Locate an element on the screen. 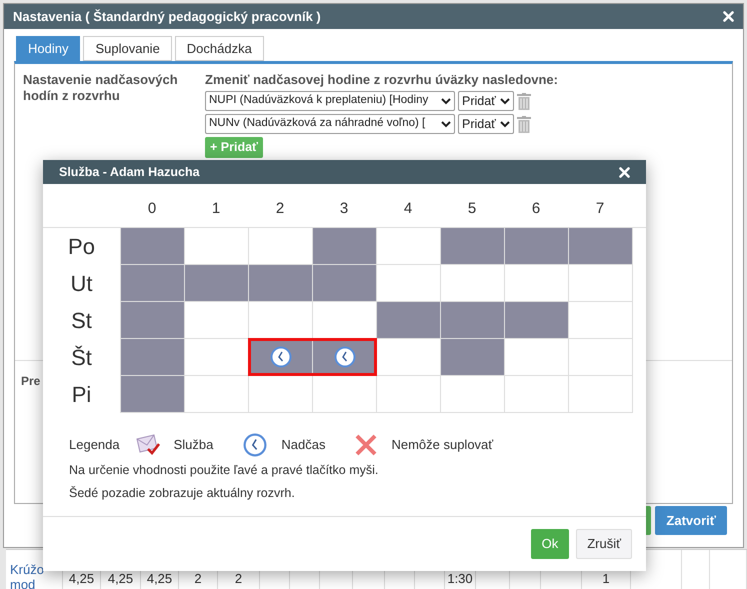 This screenshot has width=747, height=589. tab: Hodiny is located at coordinates (48, 48).